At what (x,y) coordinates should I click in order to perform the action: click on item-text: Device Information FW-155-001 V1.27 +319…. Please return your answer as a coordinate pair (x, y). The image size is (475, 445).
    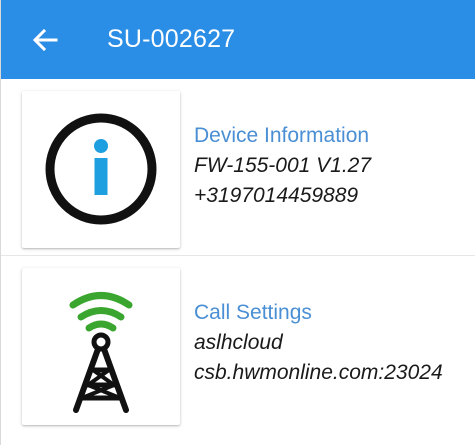
    Looking at the image, I should click on (334, 166).